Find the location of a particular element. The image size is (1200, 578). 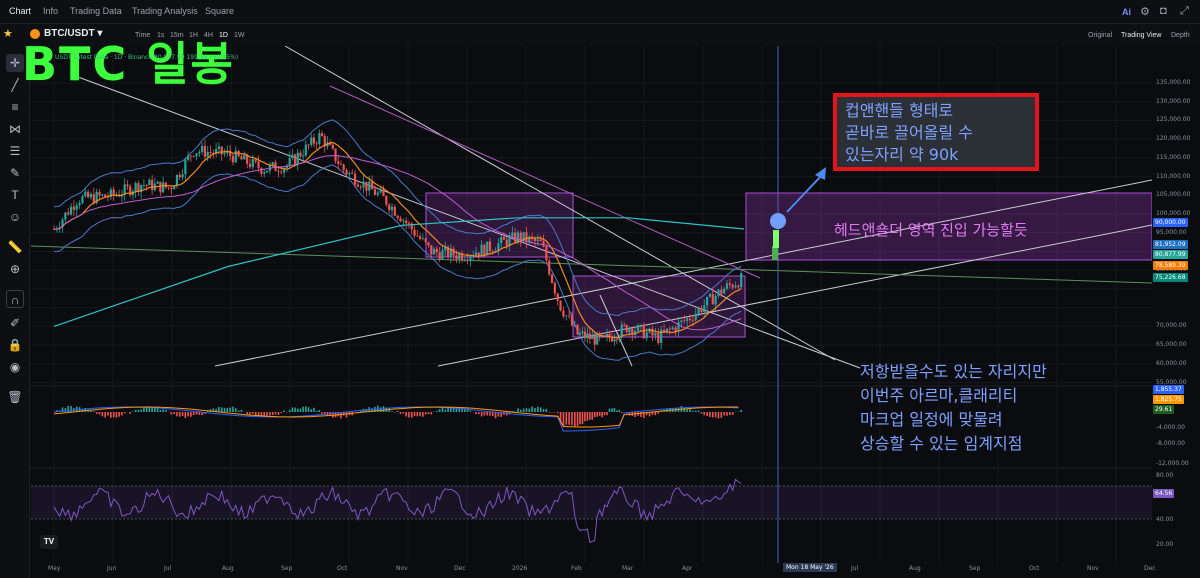

price-tick: 105,000.00 is located at coordinates (1173, 195).